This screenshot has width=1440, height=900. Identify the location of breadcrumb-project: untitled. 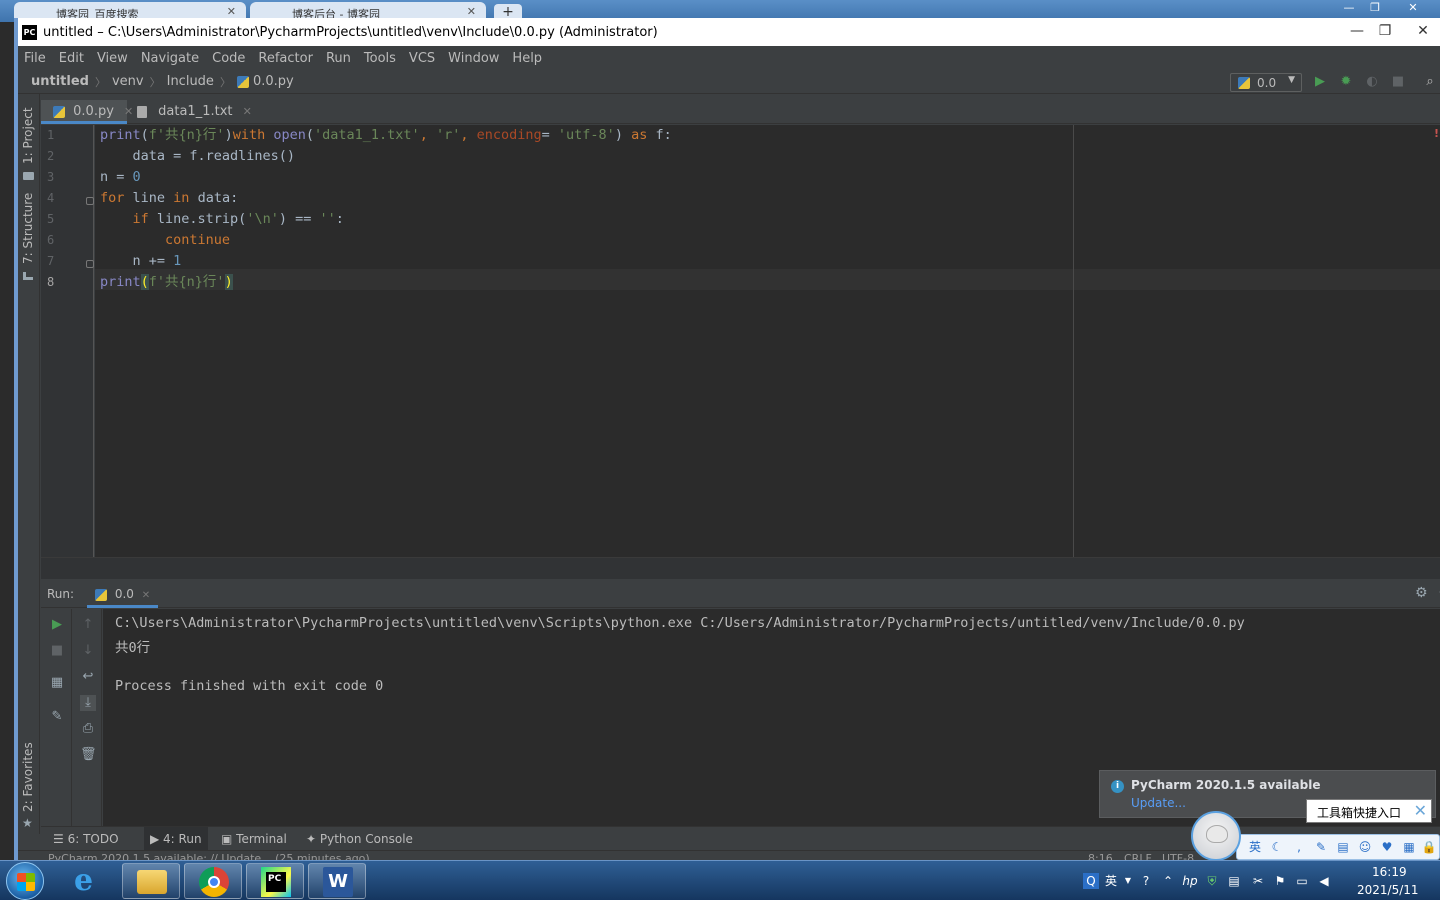
(60, 81).